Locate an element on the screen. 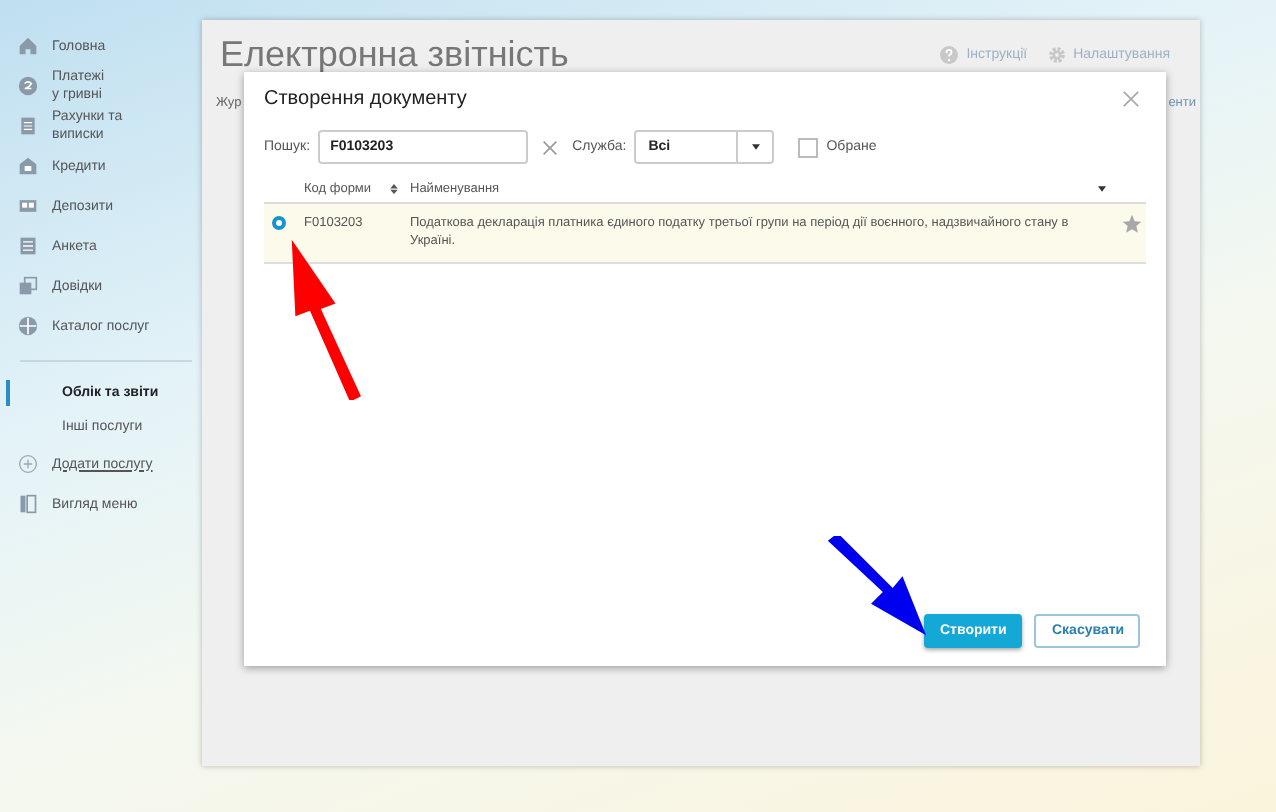 The height and width of the screenshot is (812, 1276). favorites-checkbox is located at coordinates (808, 147).